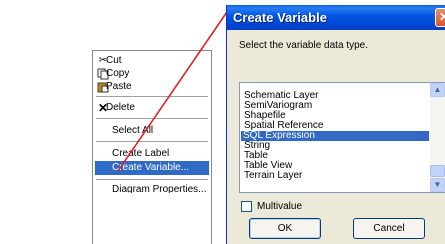  What do you see at coordinates (133, 130) in the screenshot?
I see `menu-item-select-all-label: Select All` at bounding box center [133, 130].